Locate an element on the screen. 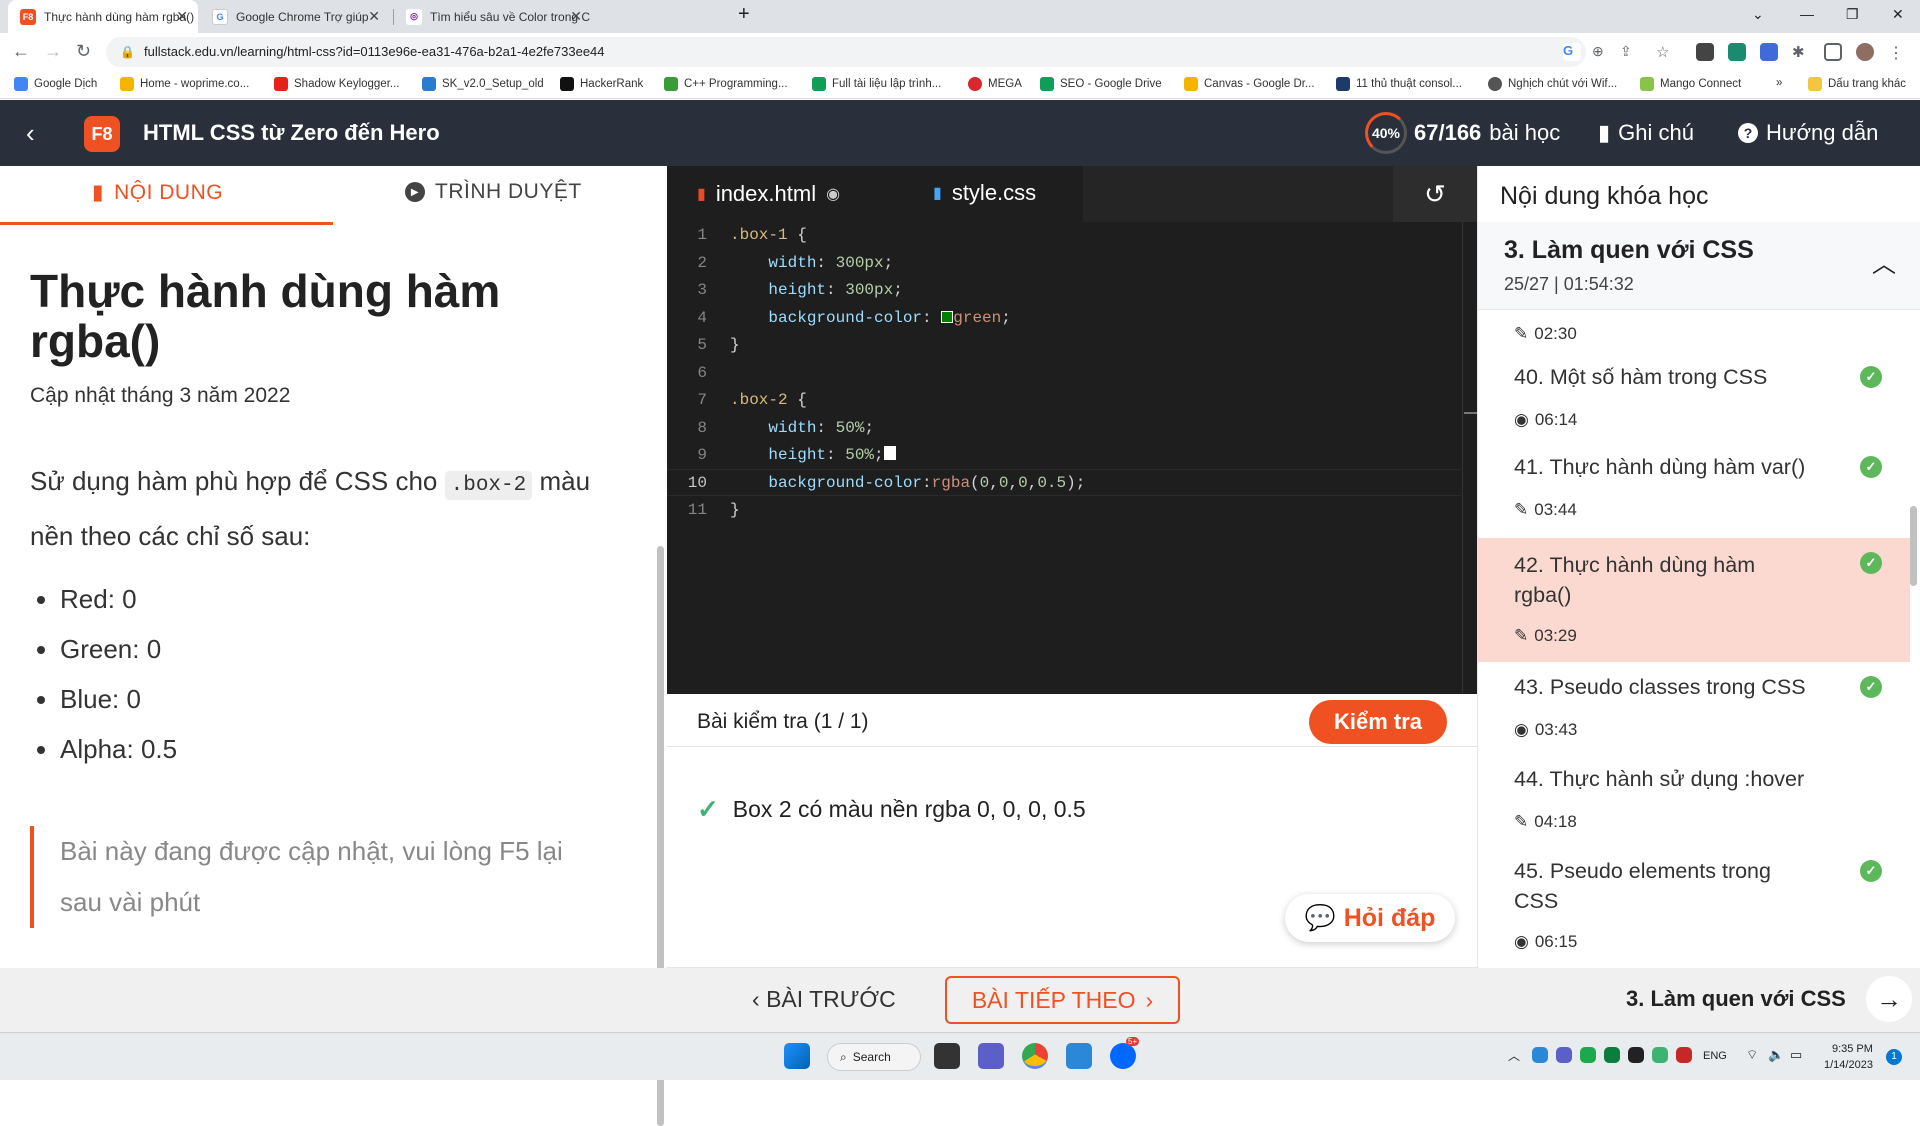 This screenshot has height=1126, width=1920. qa-button: 💬 Hỏi đáp is located at coordinates (1370, 918).